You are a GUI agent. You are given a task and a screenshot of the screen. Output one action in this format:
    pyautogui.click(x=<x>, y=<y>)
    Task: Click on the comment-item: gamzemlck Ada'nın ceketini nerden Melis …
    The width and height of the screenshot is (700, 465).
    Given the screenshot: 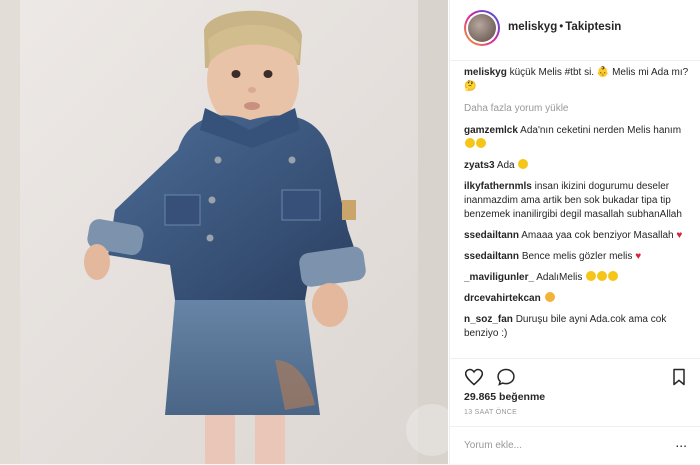 What is the action you would take?
    pyautogui.click(x=578, y=138)
    